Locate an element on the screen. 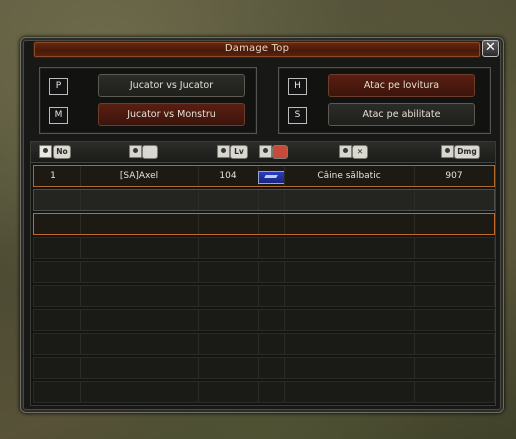 The image size is (516, 439). name-header-key-icon is located at coordinates (150, 152).